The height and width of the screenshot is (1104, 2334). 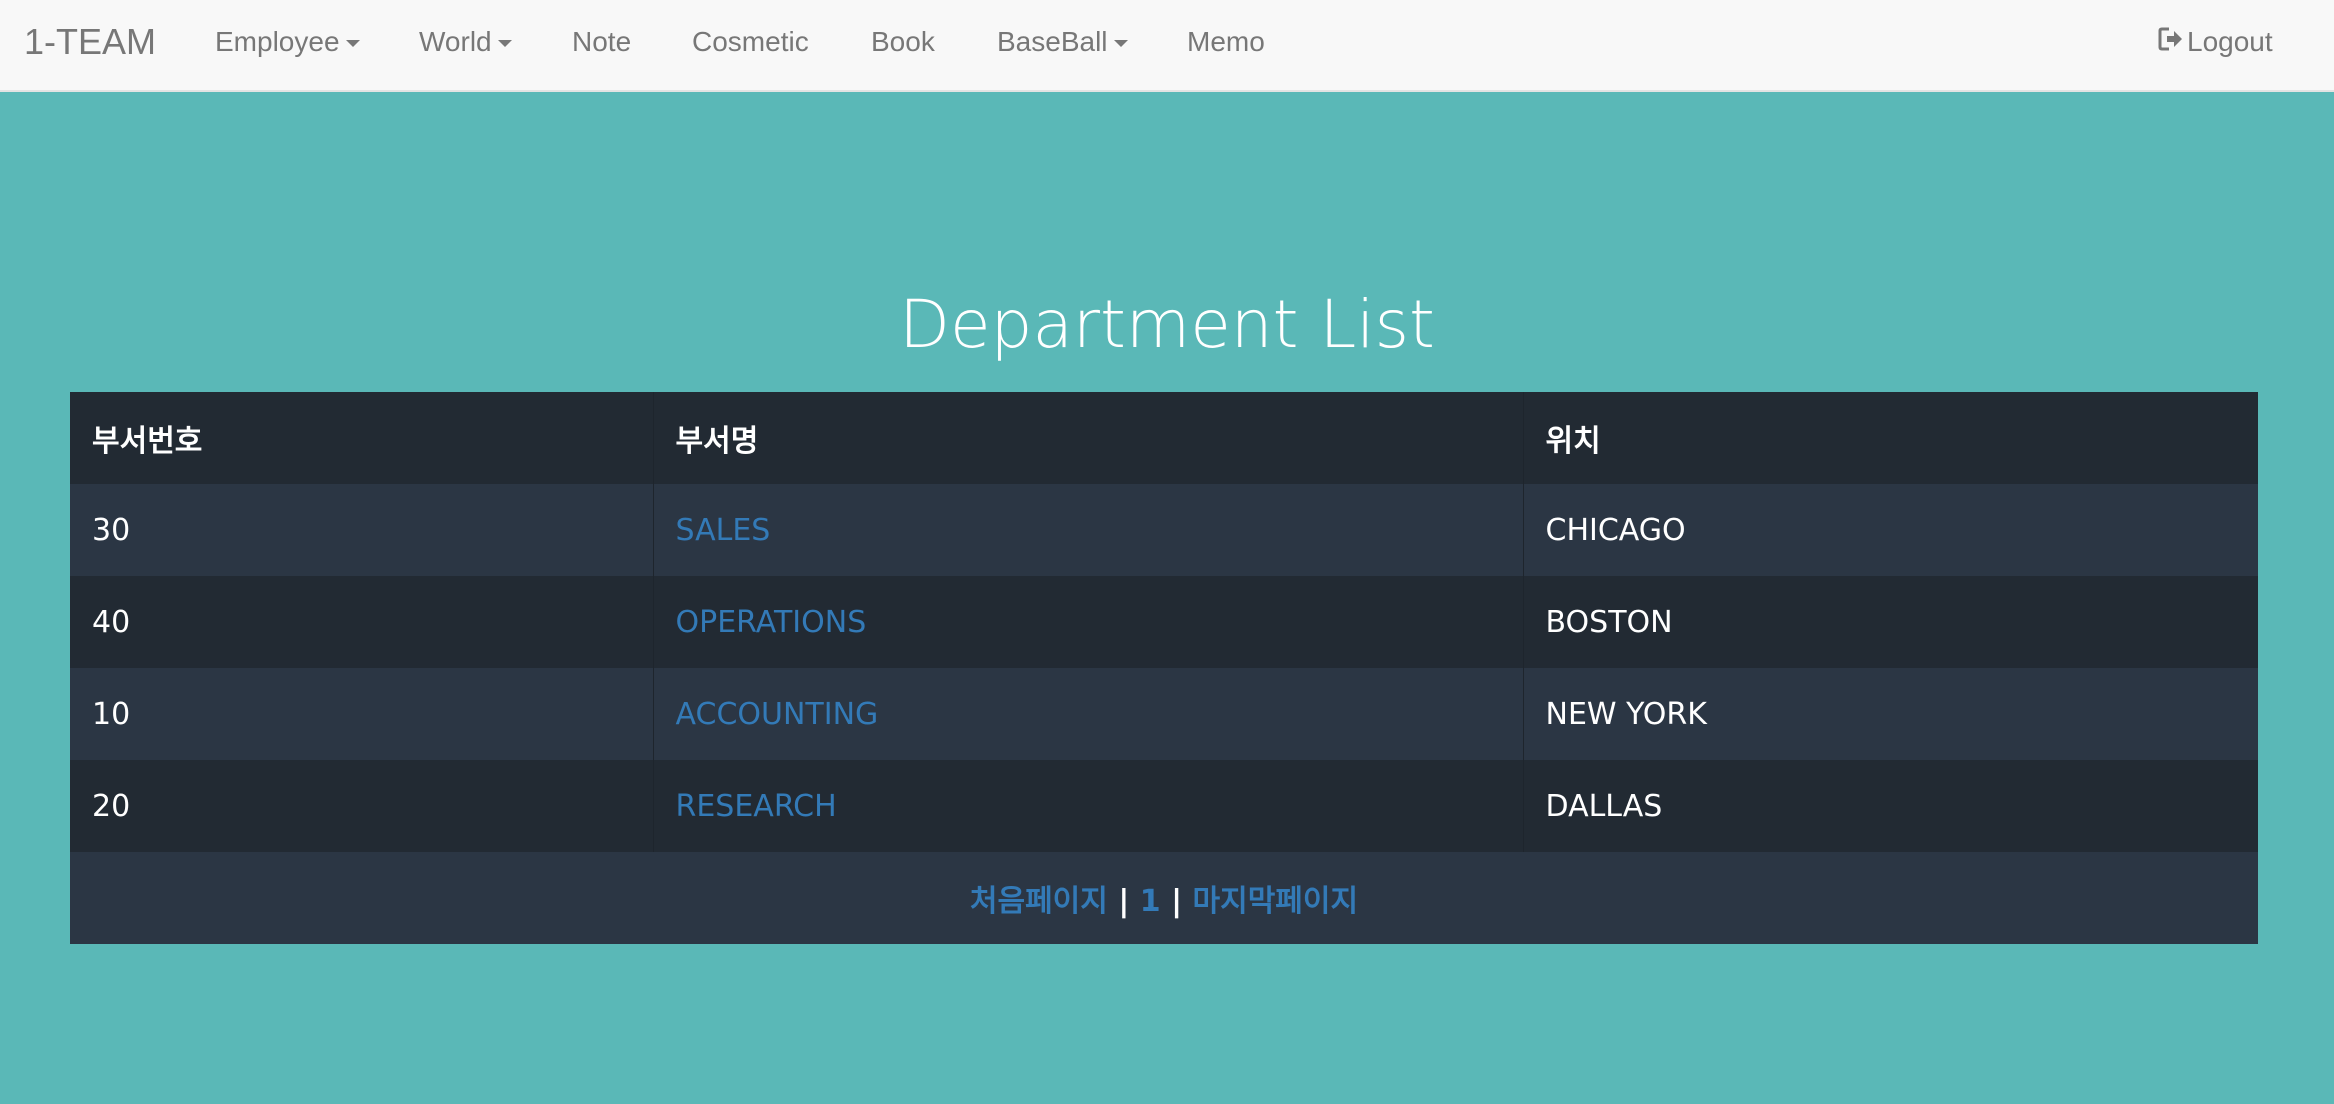 What do you see at coordinates (1167, 324) in the screenshot?
I see `page-title: Department List` at bounding box center [1167, 324].